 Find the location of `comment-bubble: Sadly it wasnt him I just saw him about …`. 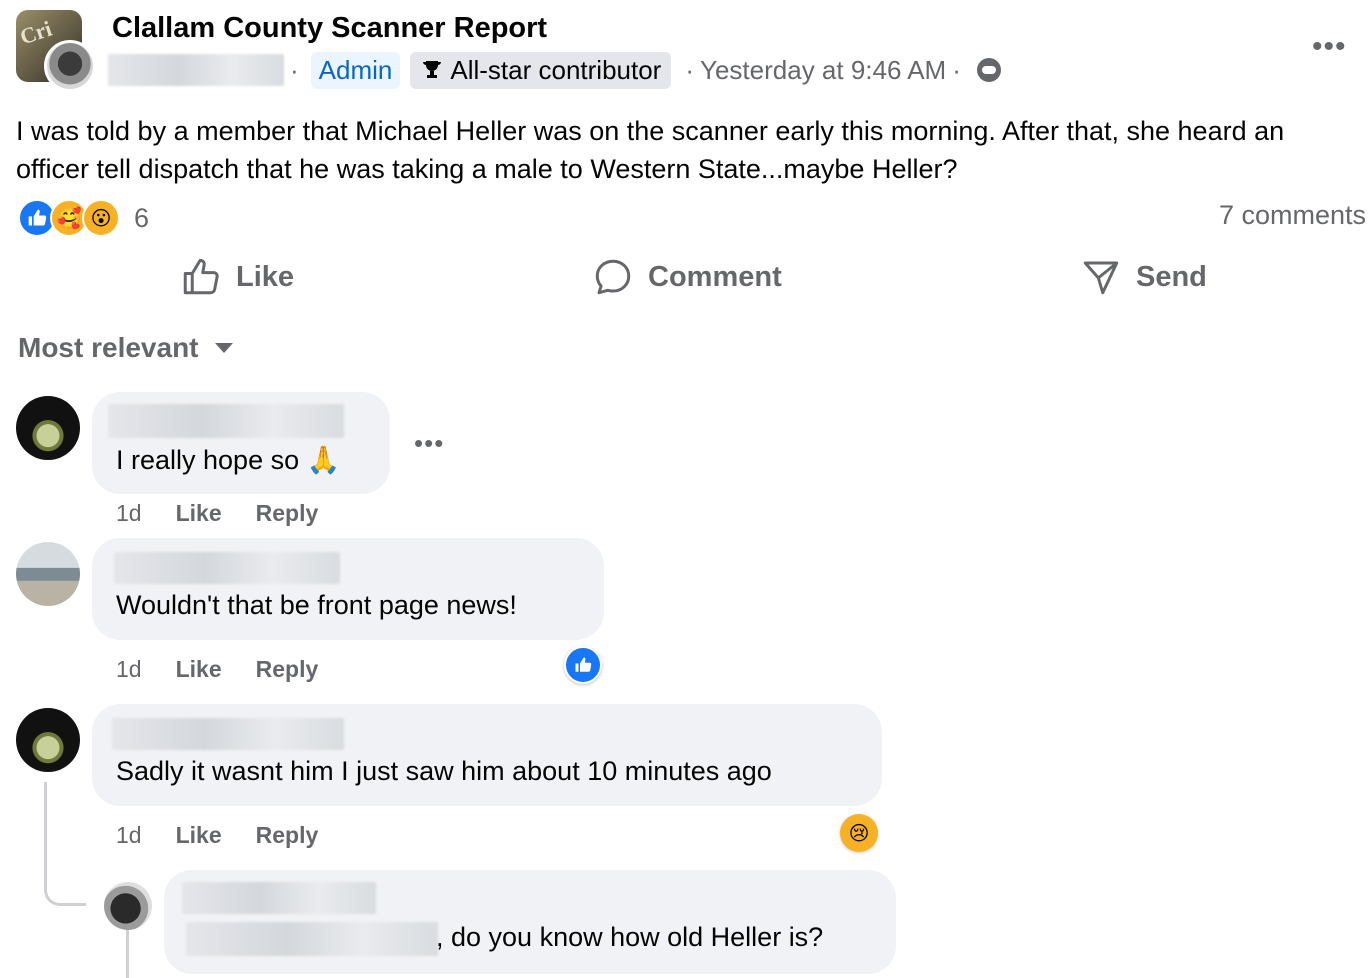

comment-bubble: Sadly it wasnt him I just saw him about … is located at coordinates (487, 755).